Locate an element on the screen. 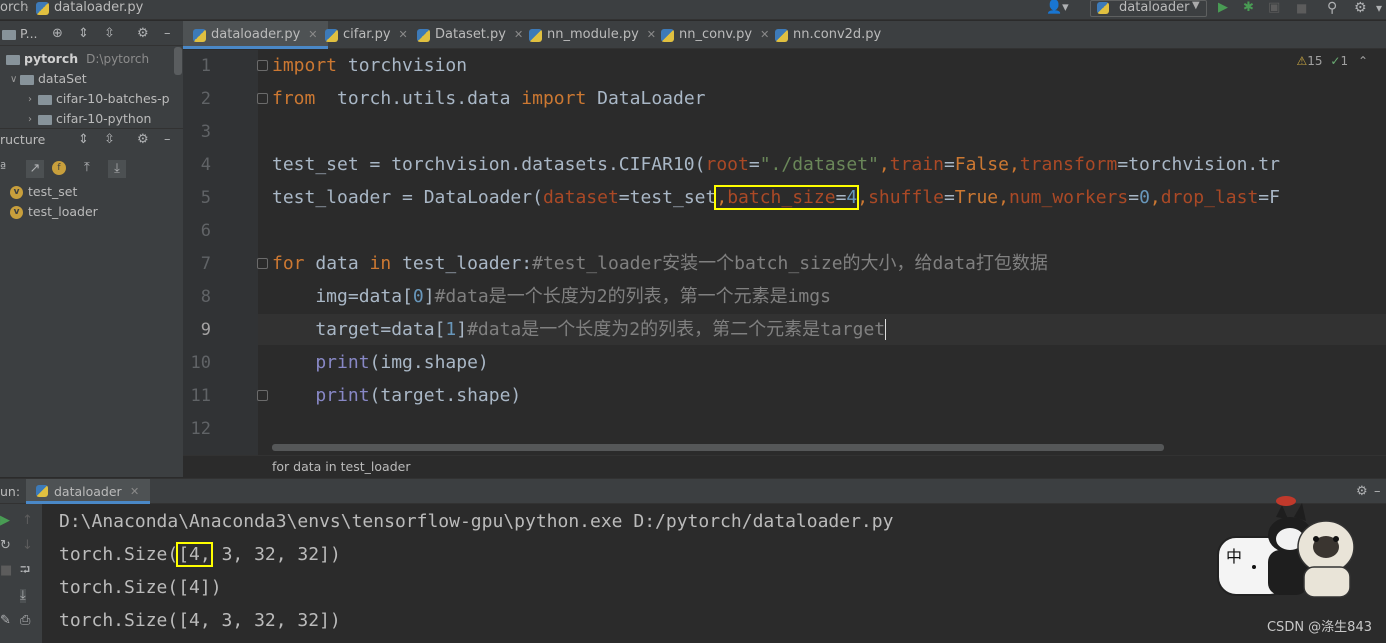  tree-item-cifar-batches: › cifar-10-batches-p is located at coordinates (99, 99).